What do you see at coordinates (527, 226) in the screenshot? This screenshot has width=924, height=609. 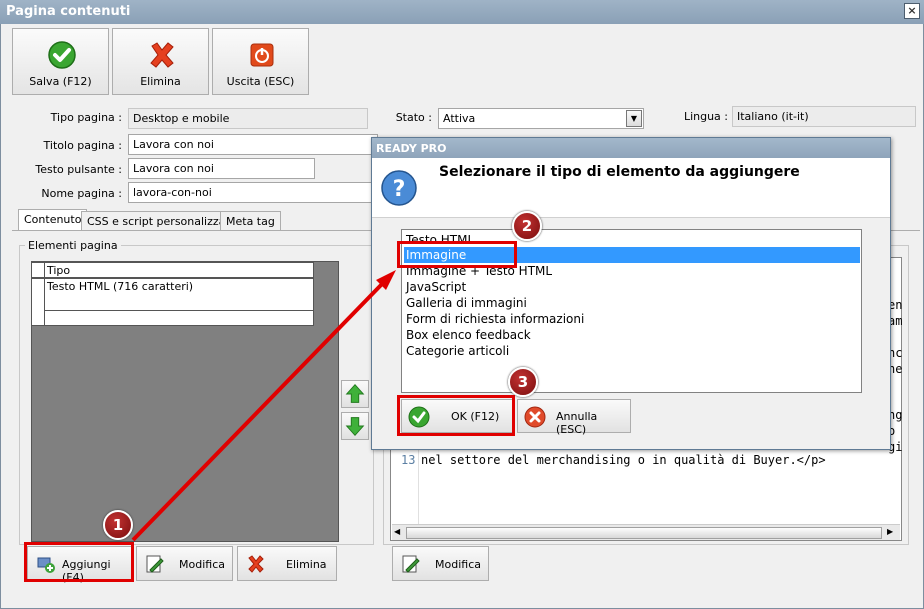 I see `step-badge-2: 2` at bounding box center [527, 226].